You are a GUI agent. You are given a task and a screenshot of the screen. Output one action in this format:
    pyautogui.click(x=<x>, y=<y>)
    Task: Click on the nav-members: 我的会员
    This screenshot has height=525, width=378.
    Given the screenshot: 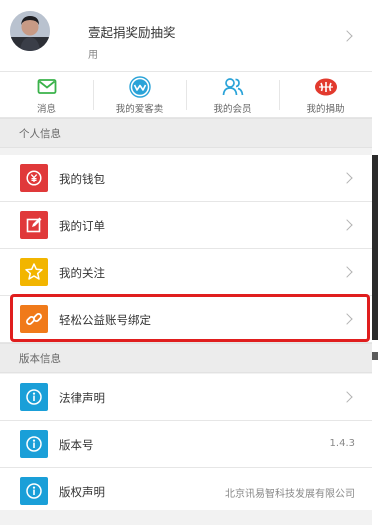 What is the action you would take?
    pyautogui.click(x=232, y=94)
    